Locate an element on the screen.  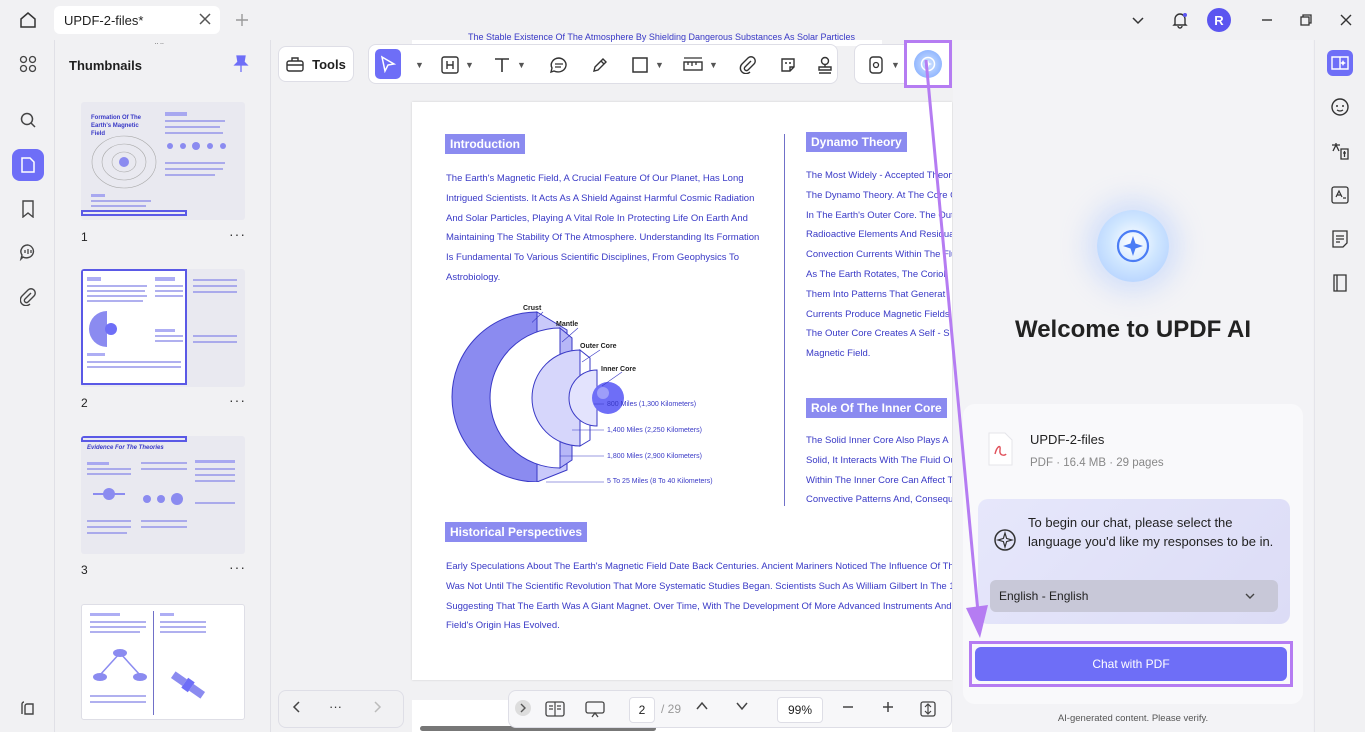
ai-assistant-icon is located at coordinates (1340, 63).